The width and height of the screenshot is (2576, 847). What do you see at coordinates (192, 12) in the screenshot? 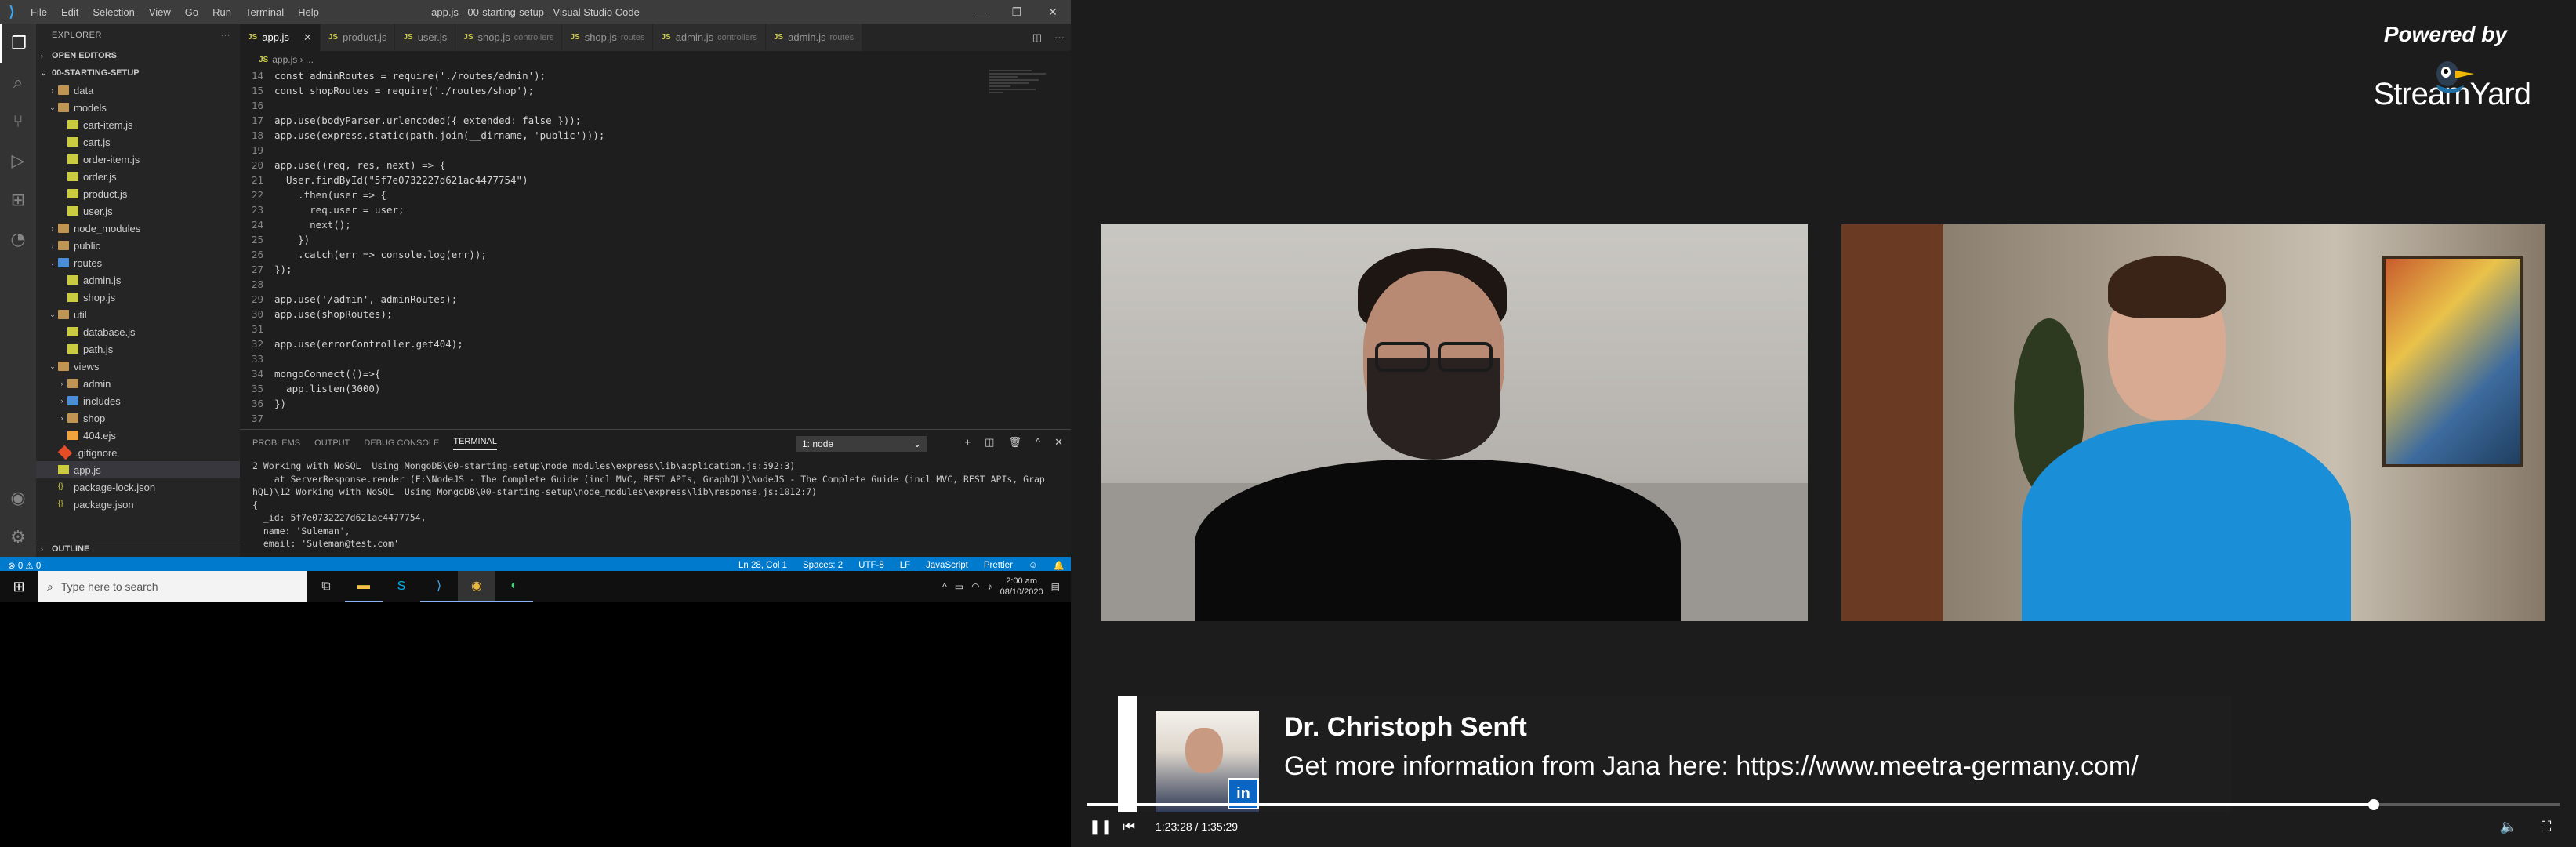
I see `menu-item-go: Go` at bounding box center [192, 12].